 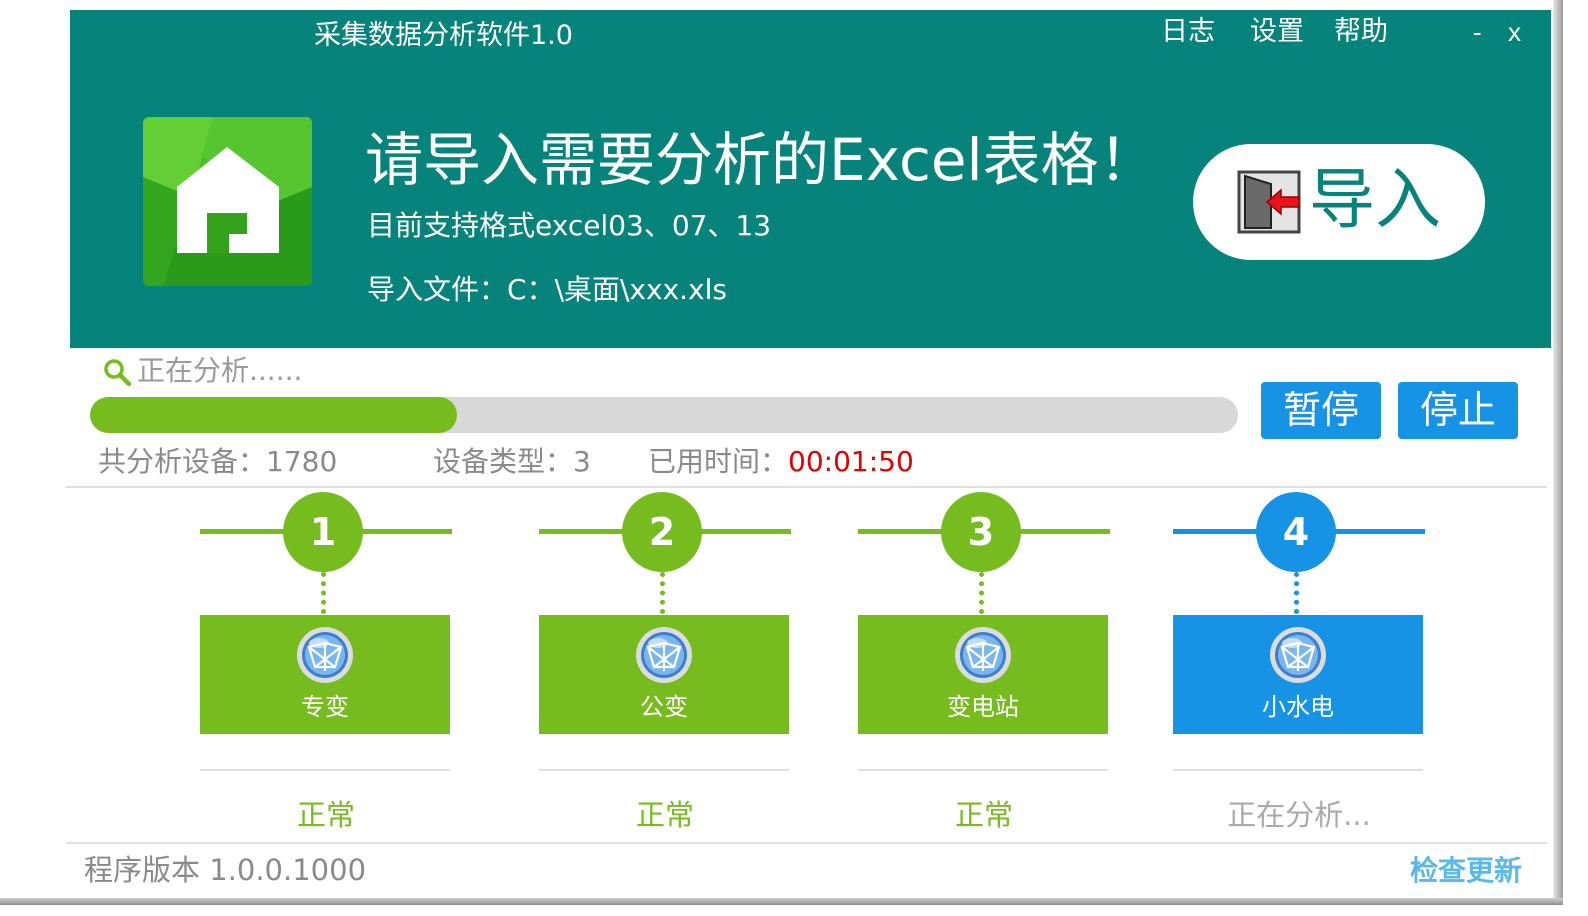 What do you see at coordinates (1466, 871) in the screenshot?
I see `check-update-link: 检查更新` at bounding box center [1466, 871].